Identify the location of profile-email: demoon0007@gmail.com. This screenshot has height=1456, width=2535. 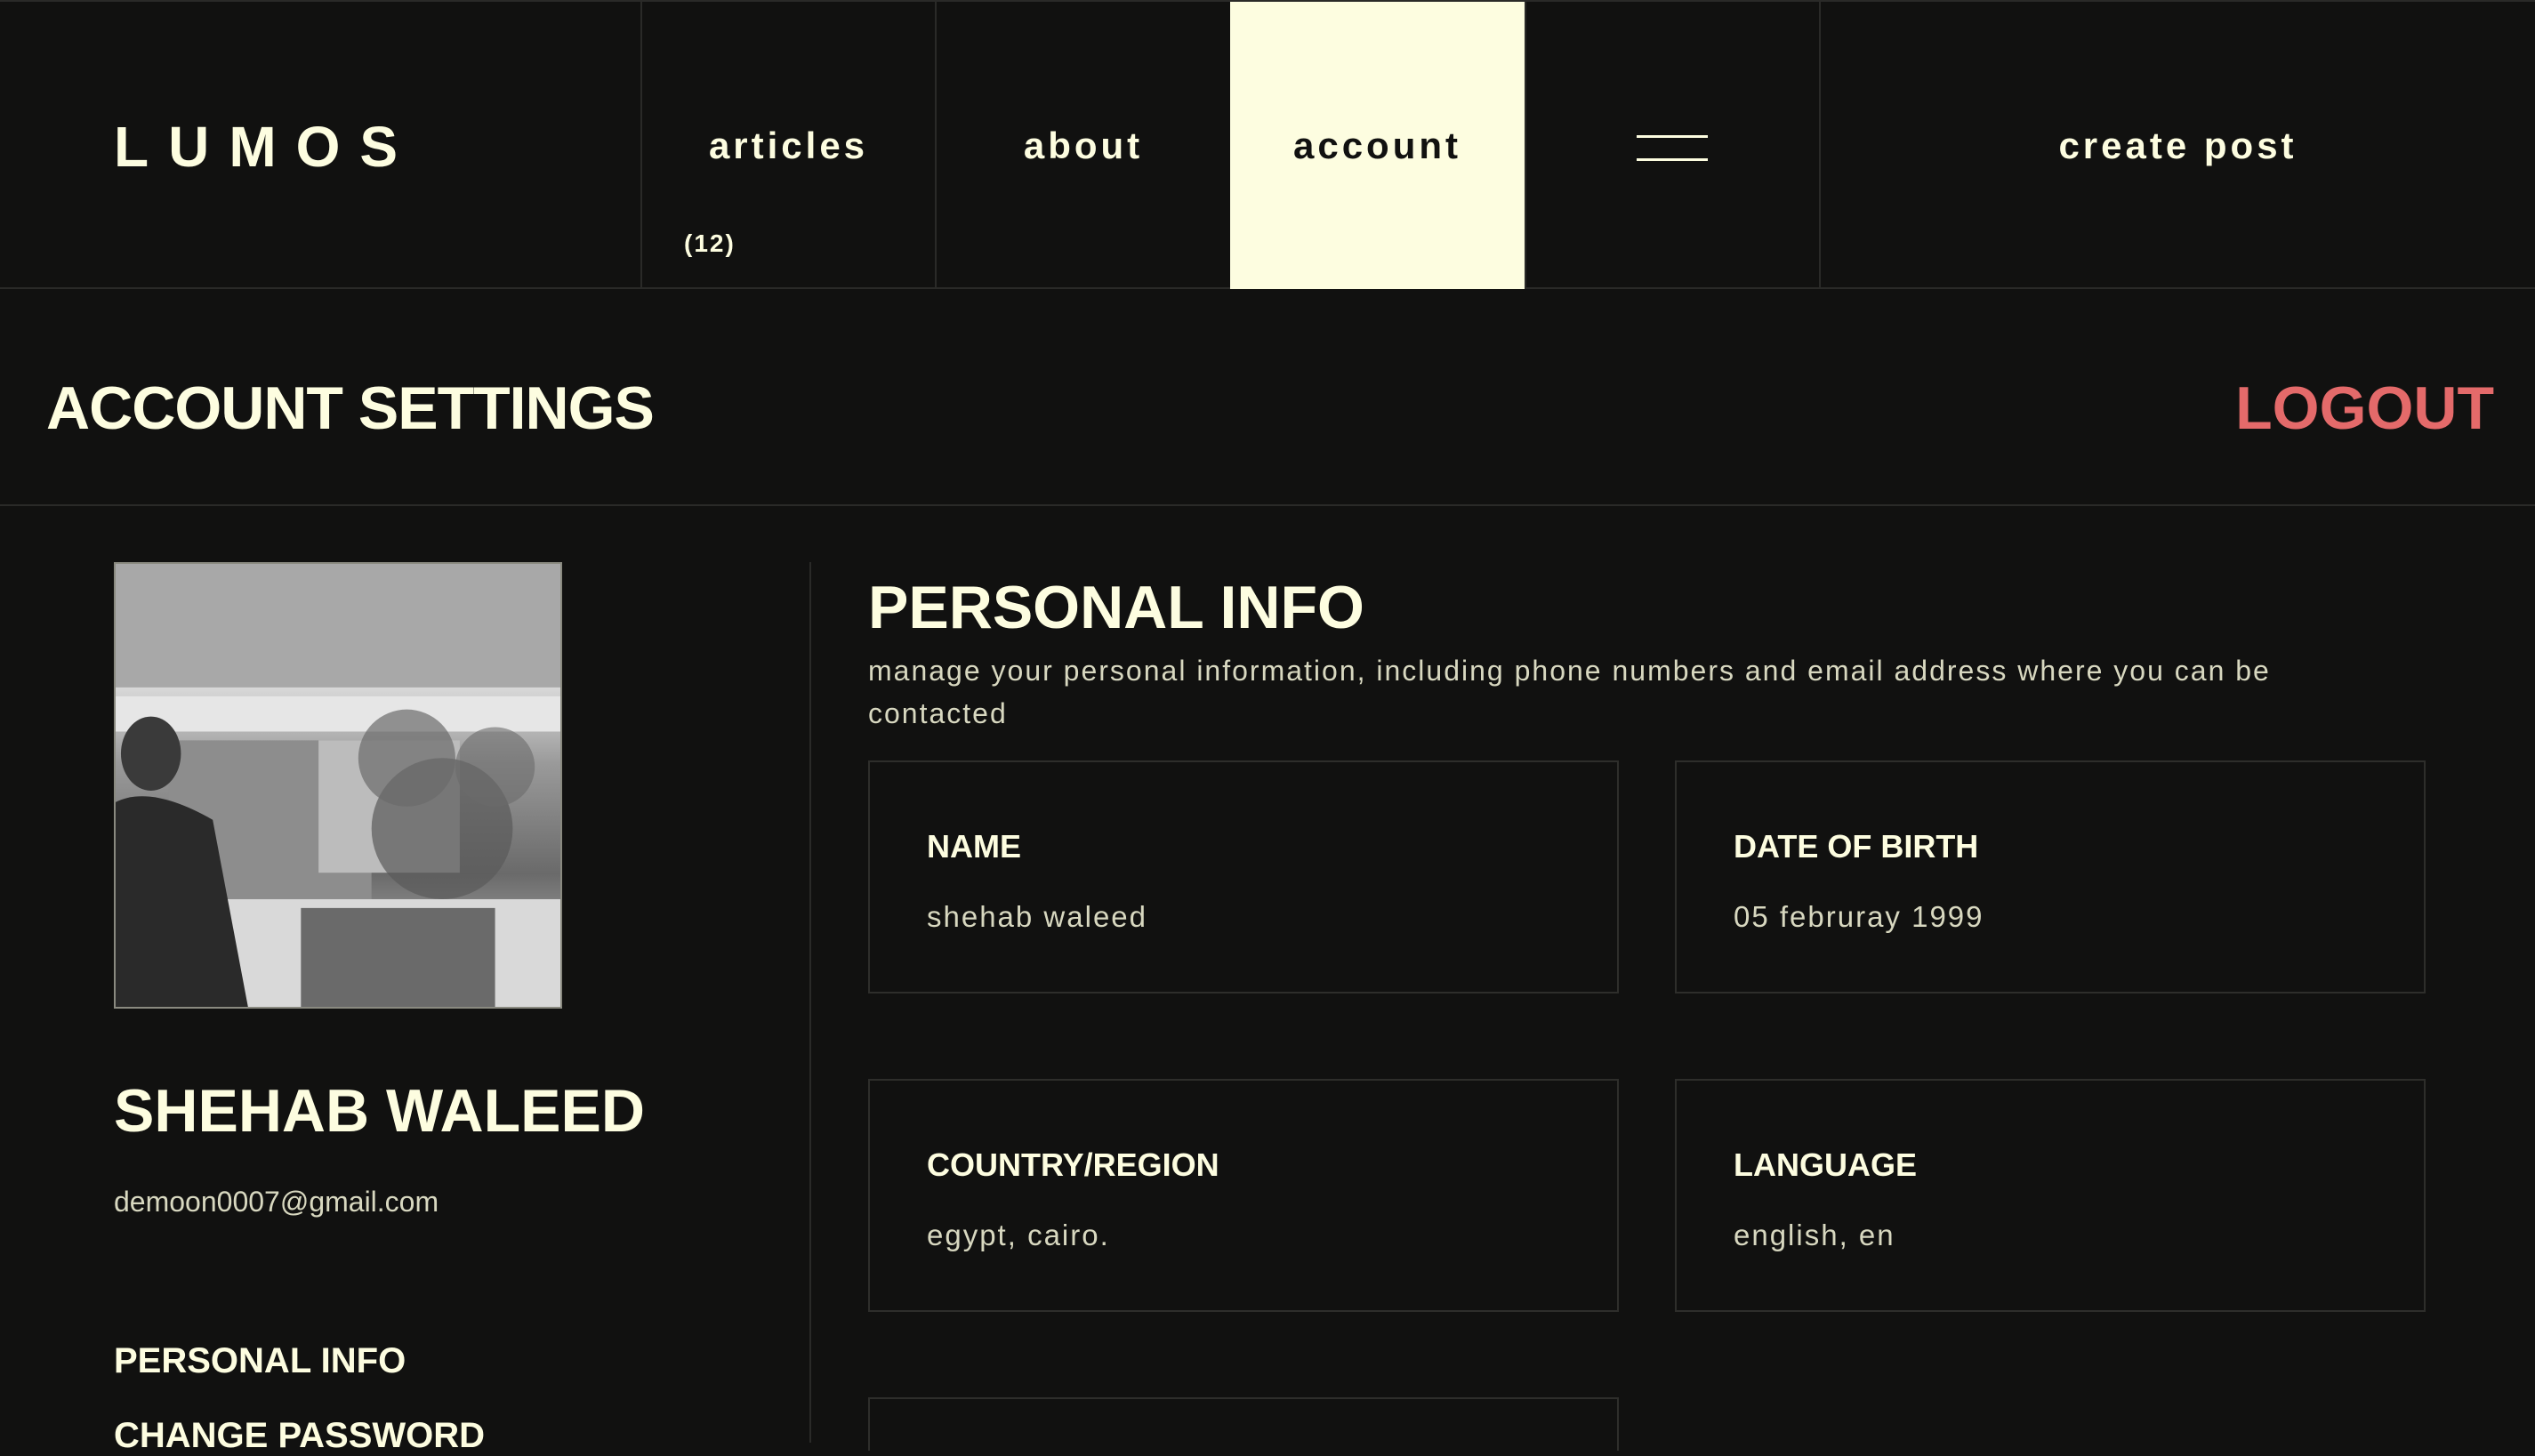
(276, 1202).